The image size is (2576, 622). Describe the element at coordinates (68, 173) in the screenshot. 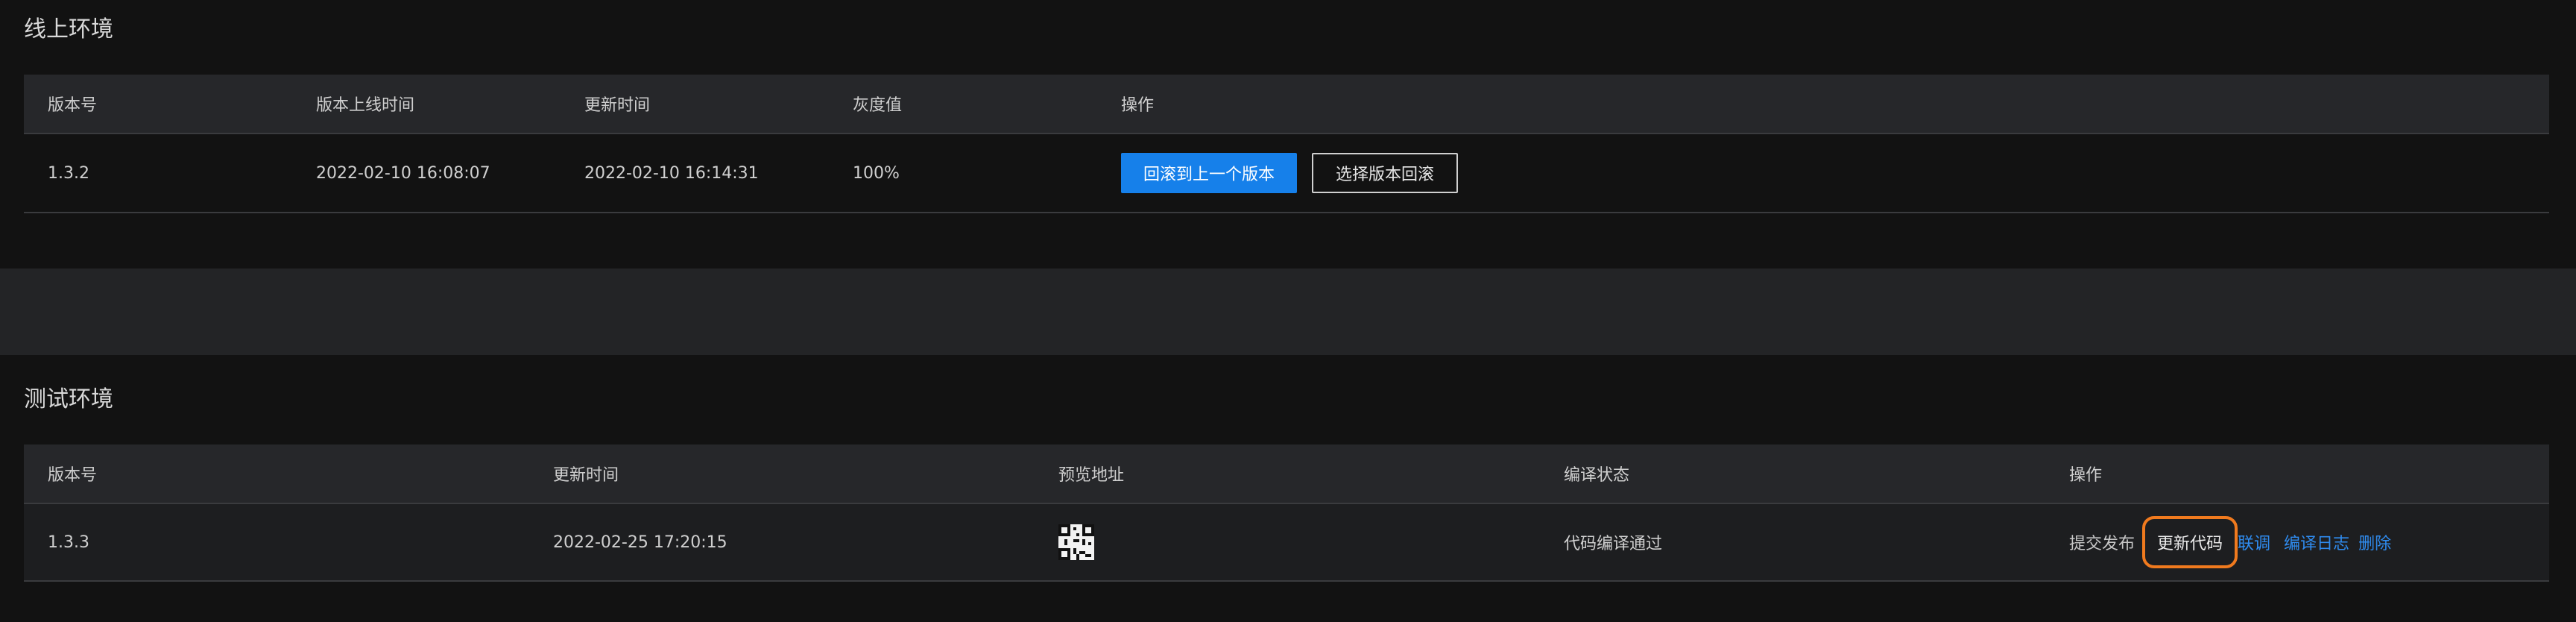

I see `version-cell: 1.3.2` at that location.